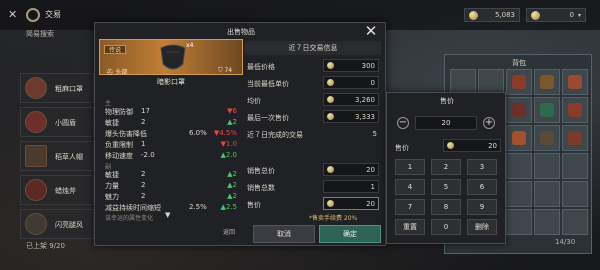  What do you see at coordinates (57, 122) in the screenshot?
I see `market-list-item: 小圆盾` at bounding box center [57, 122].